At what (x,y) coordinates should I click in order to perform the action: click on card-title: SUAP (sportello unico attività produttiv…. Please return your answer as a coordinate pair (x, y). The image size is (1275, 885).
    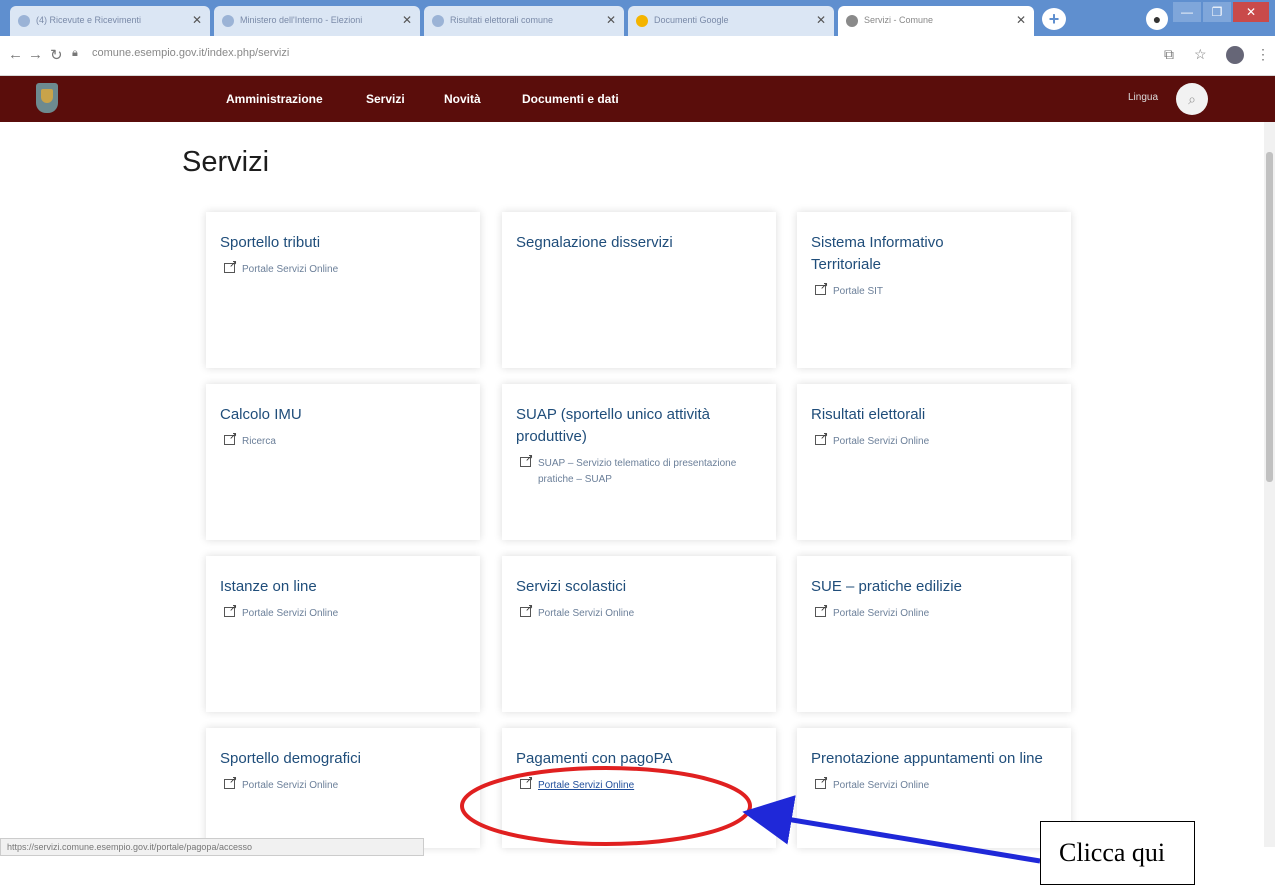
    Looking at the image, I should click on (641, 426).